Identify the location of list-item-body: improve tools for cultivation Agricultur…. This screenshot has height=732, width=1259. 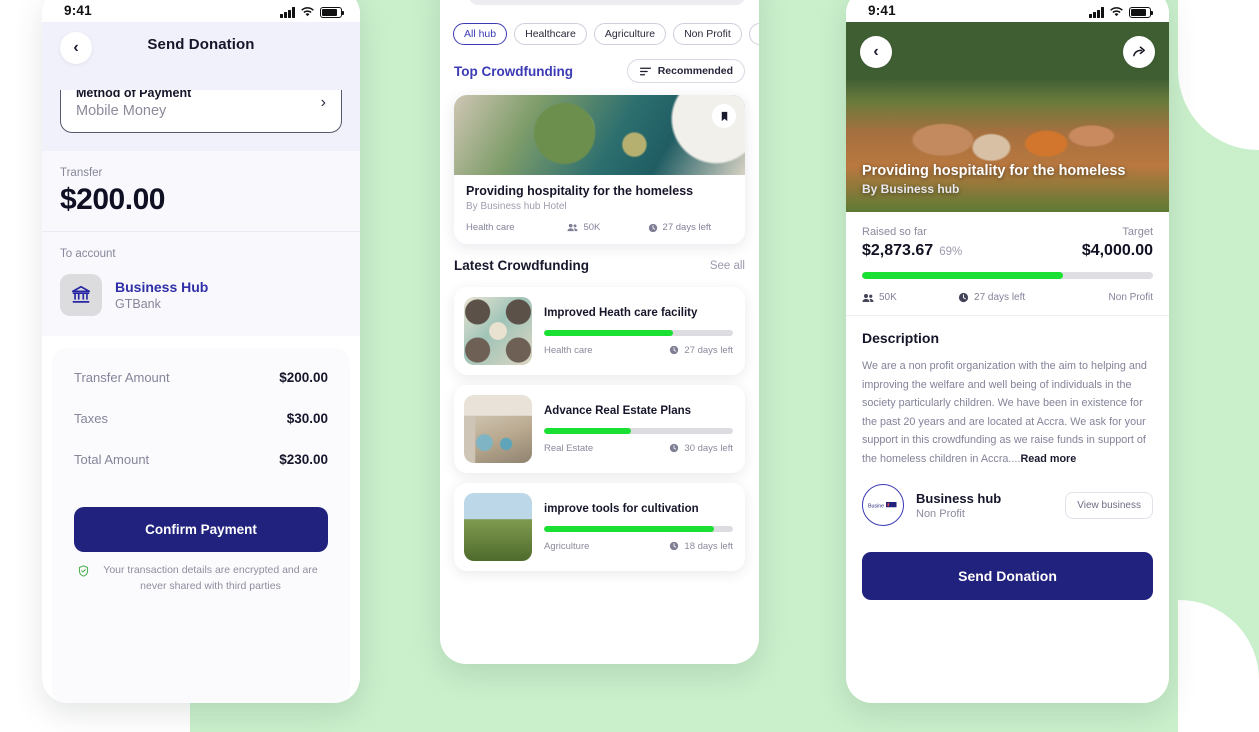
(638, 527).